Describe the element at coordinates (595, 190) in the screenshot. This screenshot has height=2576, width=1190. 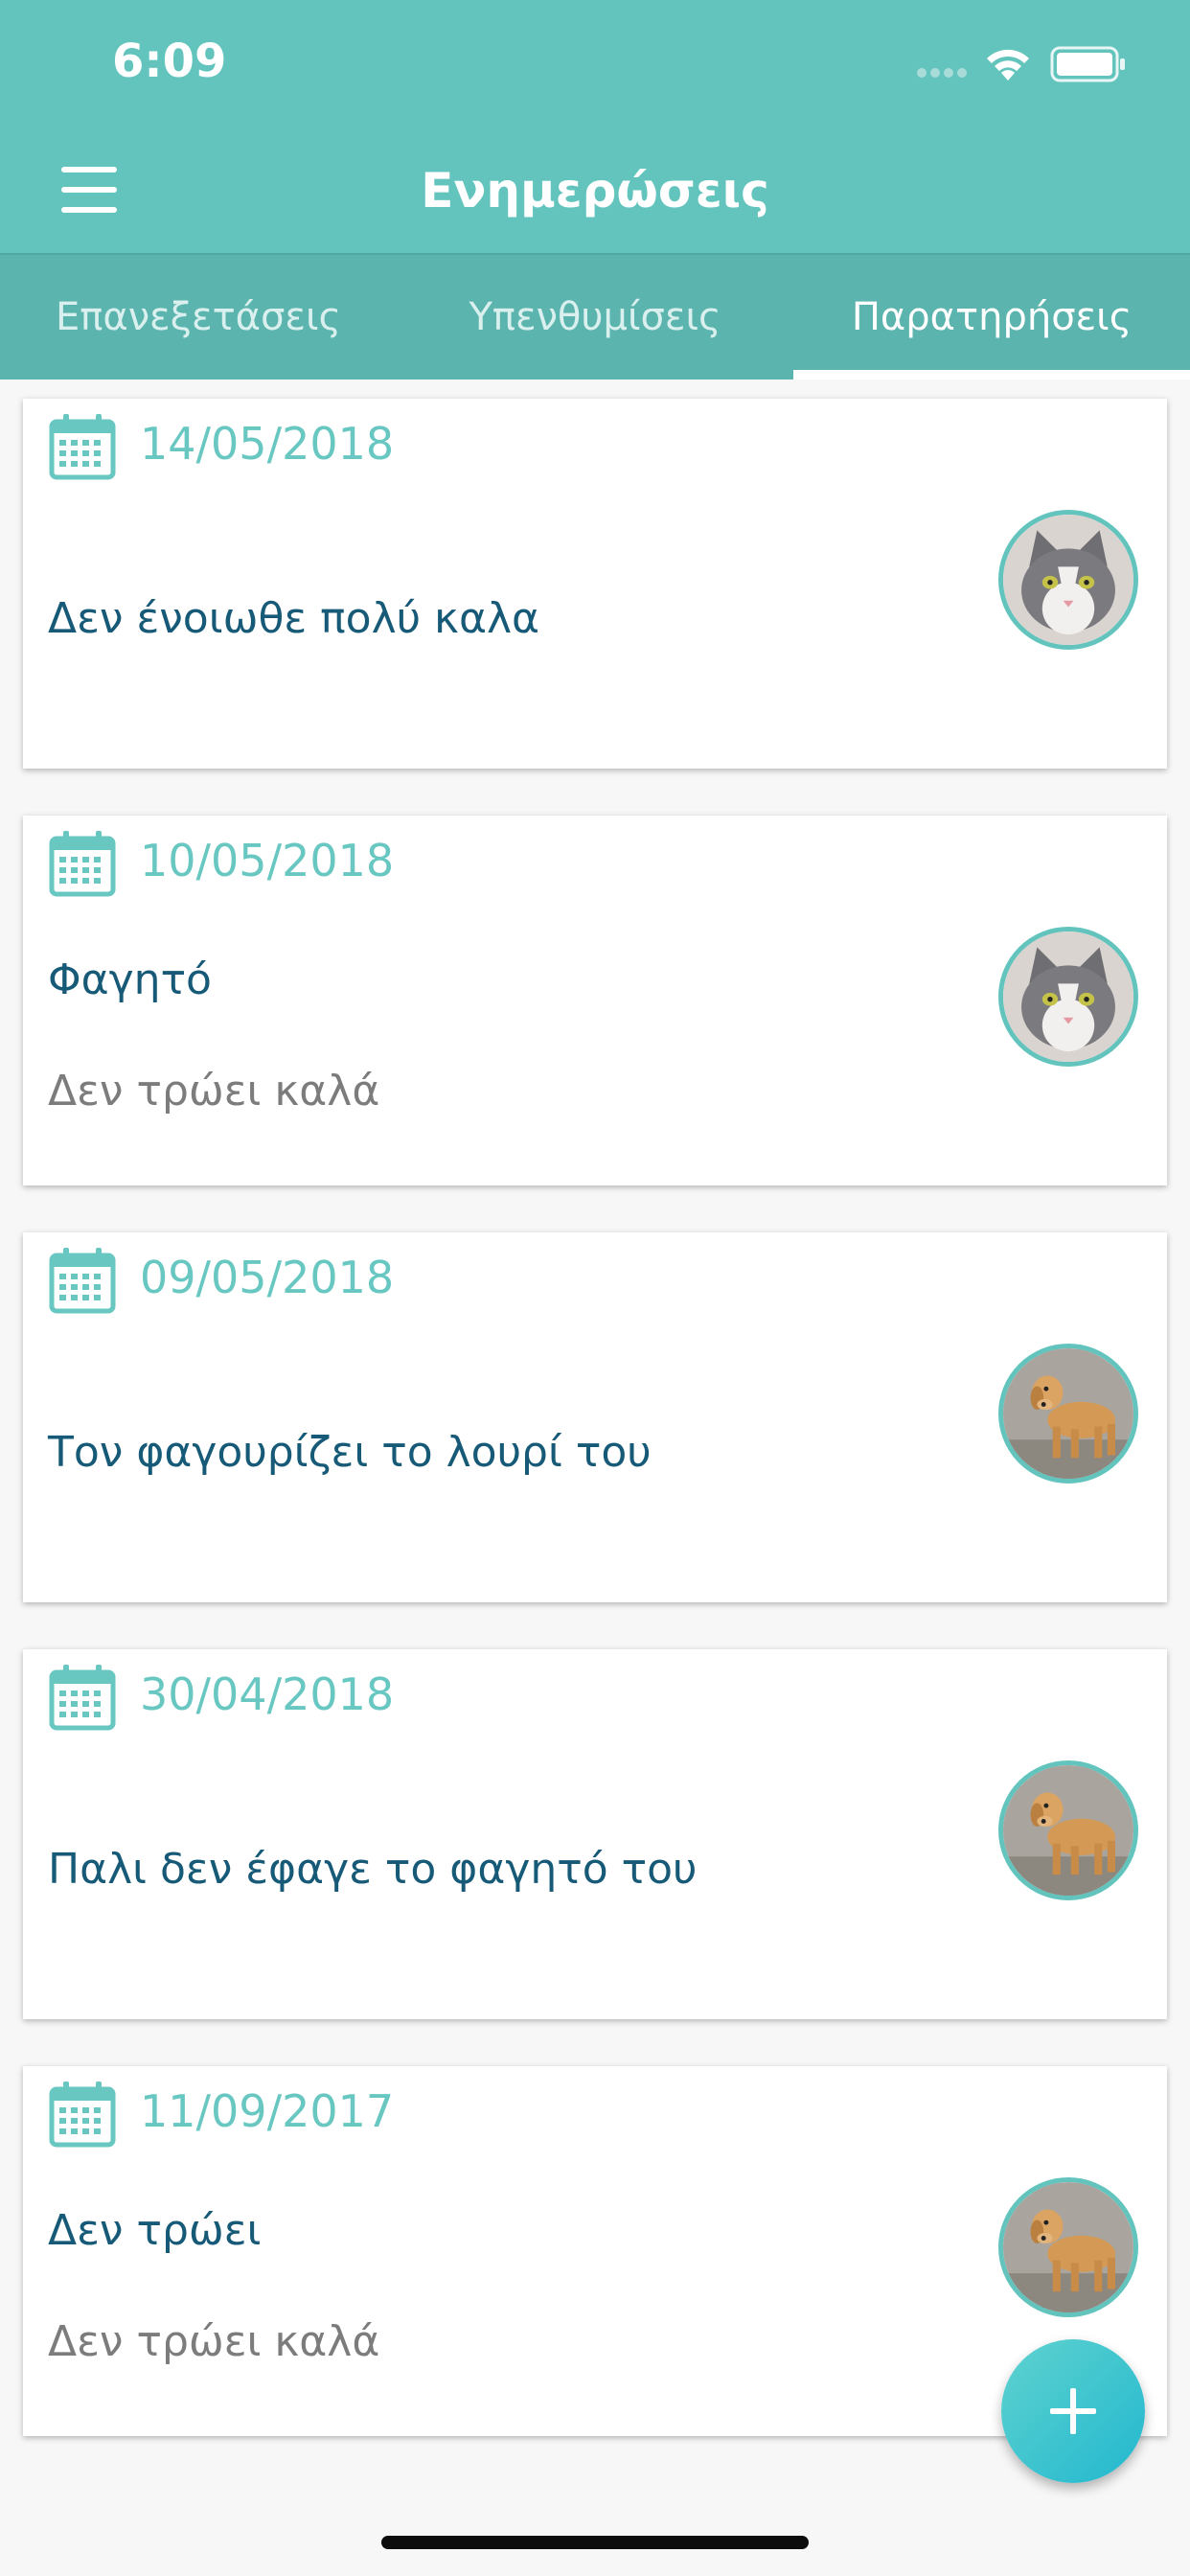
I see `page-title: Ενημερώσεις` at that location.